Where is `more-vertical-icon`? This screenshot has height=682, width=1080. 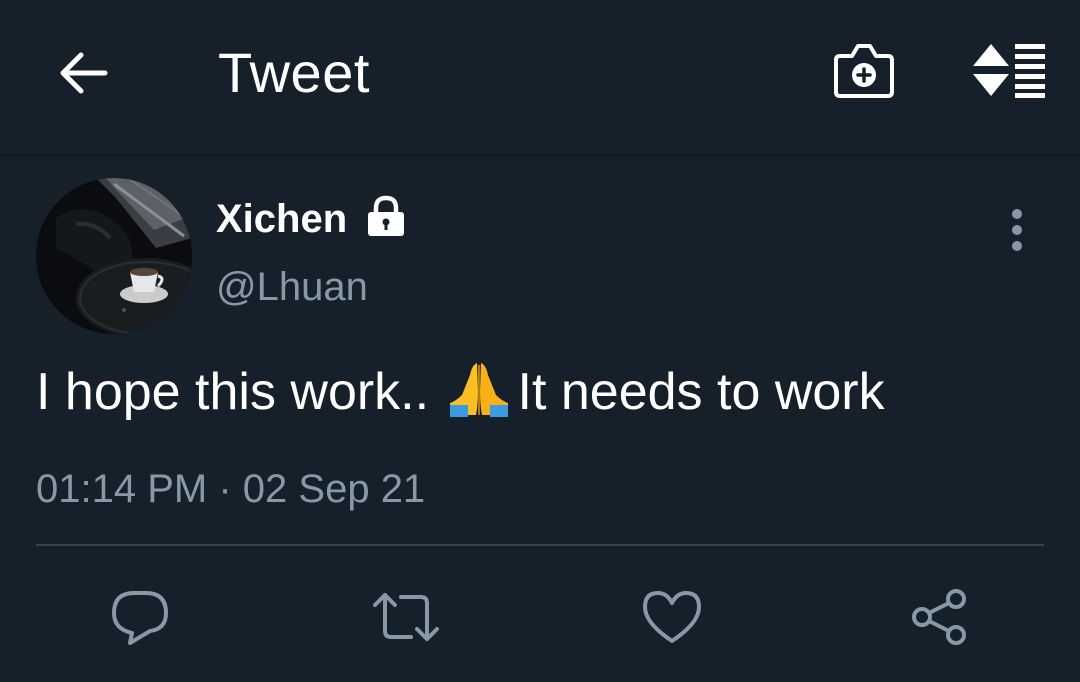 more-vertical-icon is located at coordinates (1017, 230).